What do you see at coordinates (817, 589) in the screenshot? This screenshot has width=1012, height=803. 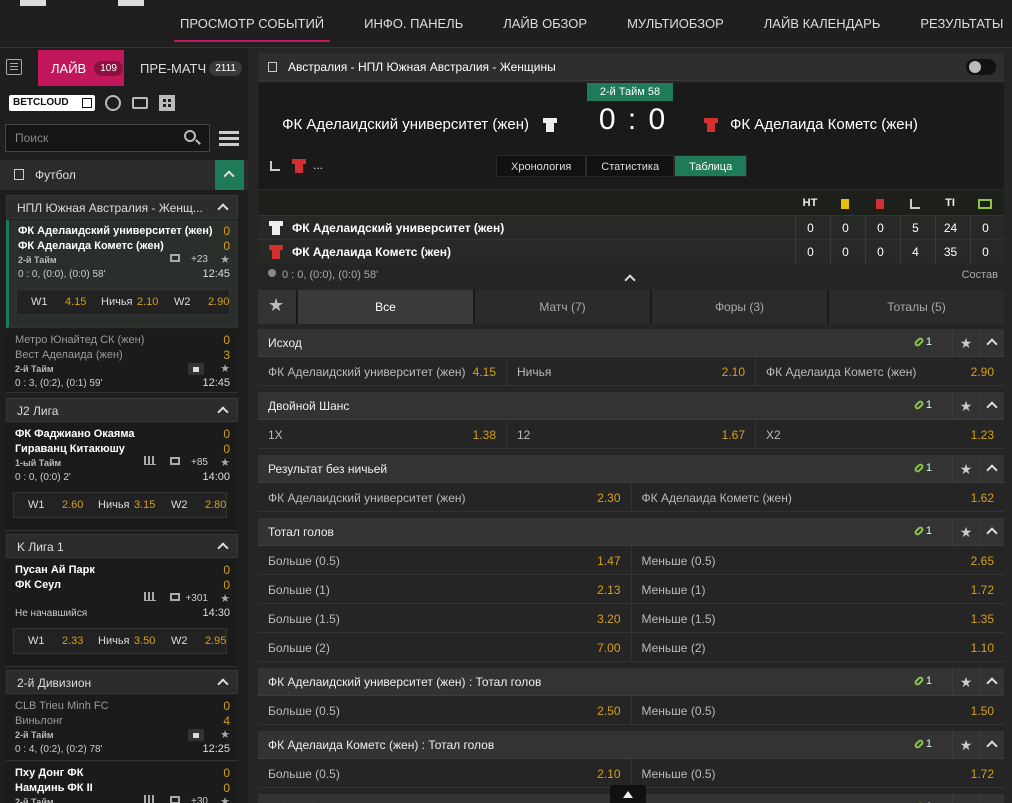 I see `outcome-cell: Меньше (1) 1.72` at bounding box center [817, 589].